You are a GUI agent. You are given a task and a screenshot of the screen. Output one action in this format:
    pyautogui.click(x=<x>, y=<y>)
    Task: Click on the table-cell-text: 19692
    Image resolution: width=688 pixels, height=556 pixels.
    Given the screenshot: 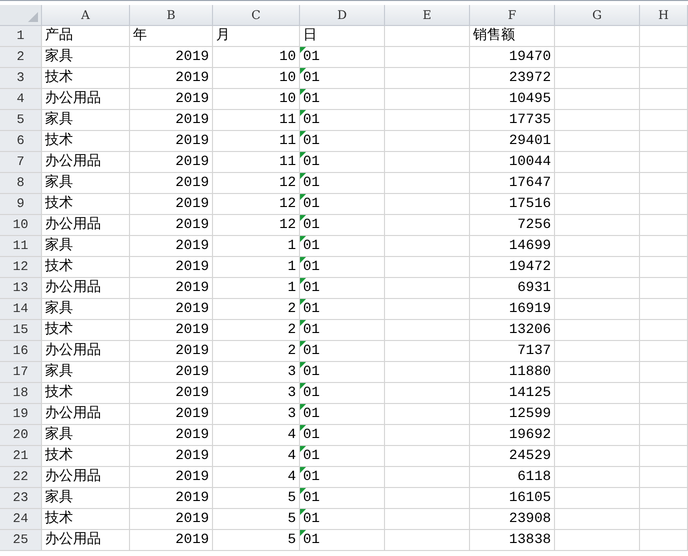 What is the action you would take?
    pyautogui.click(x=529, y=435)
    